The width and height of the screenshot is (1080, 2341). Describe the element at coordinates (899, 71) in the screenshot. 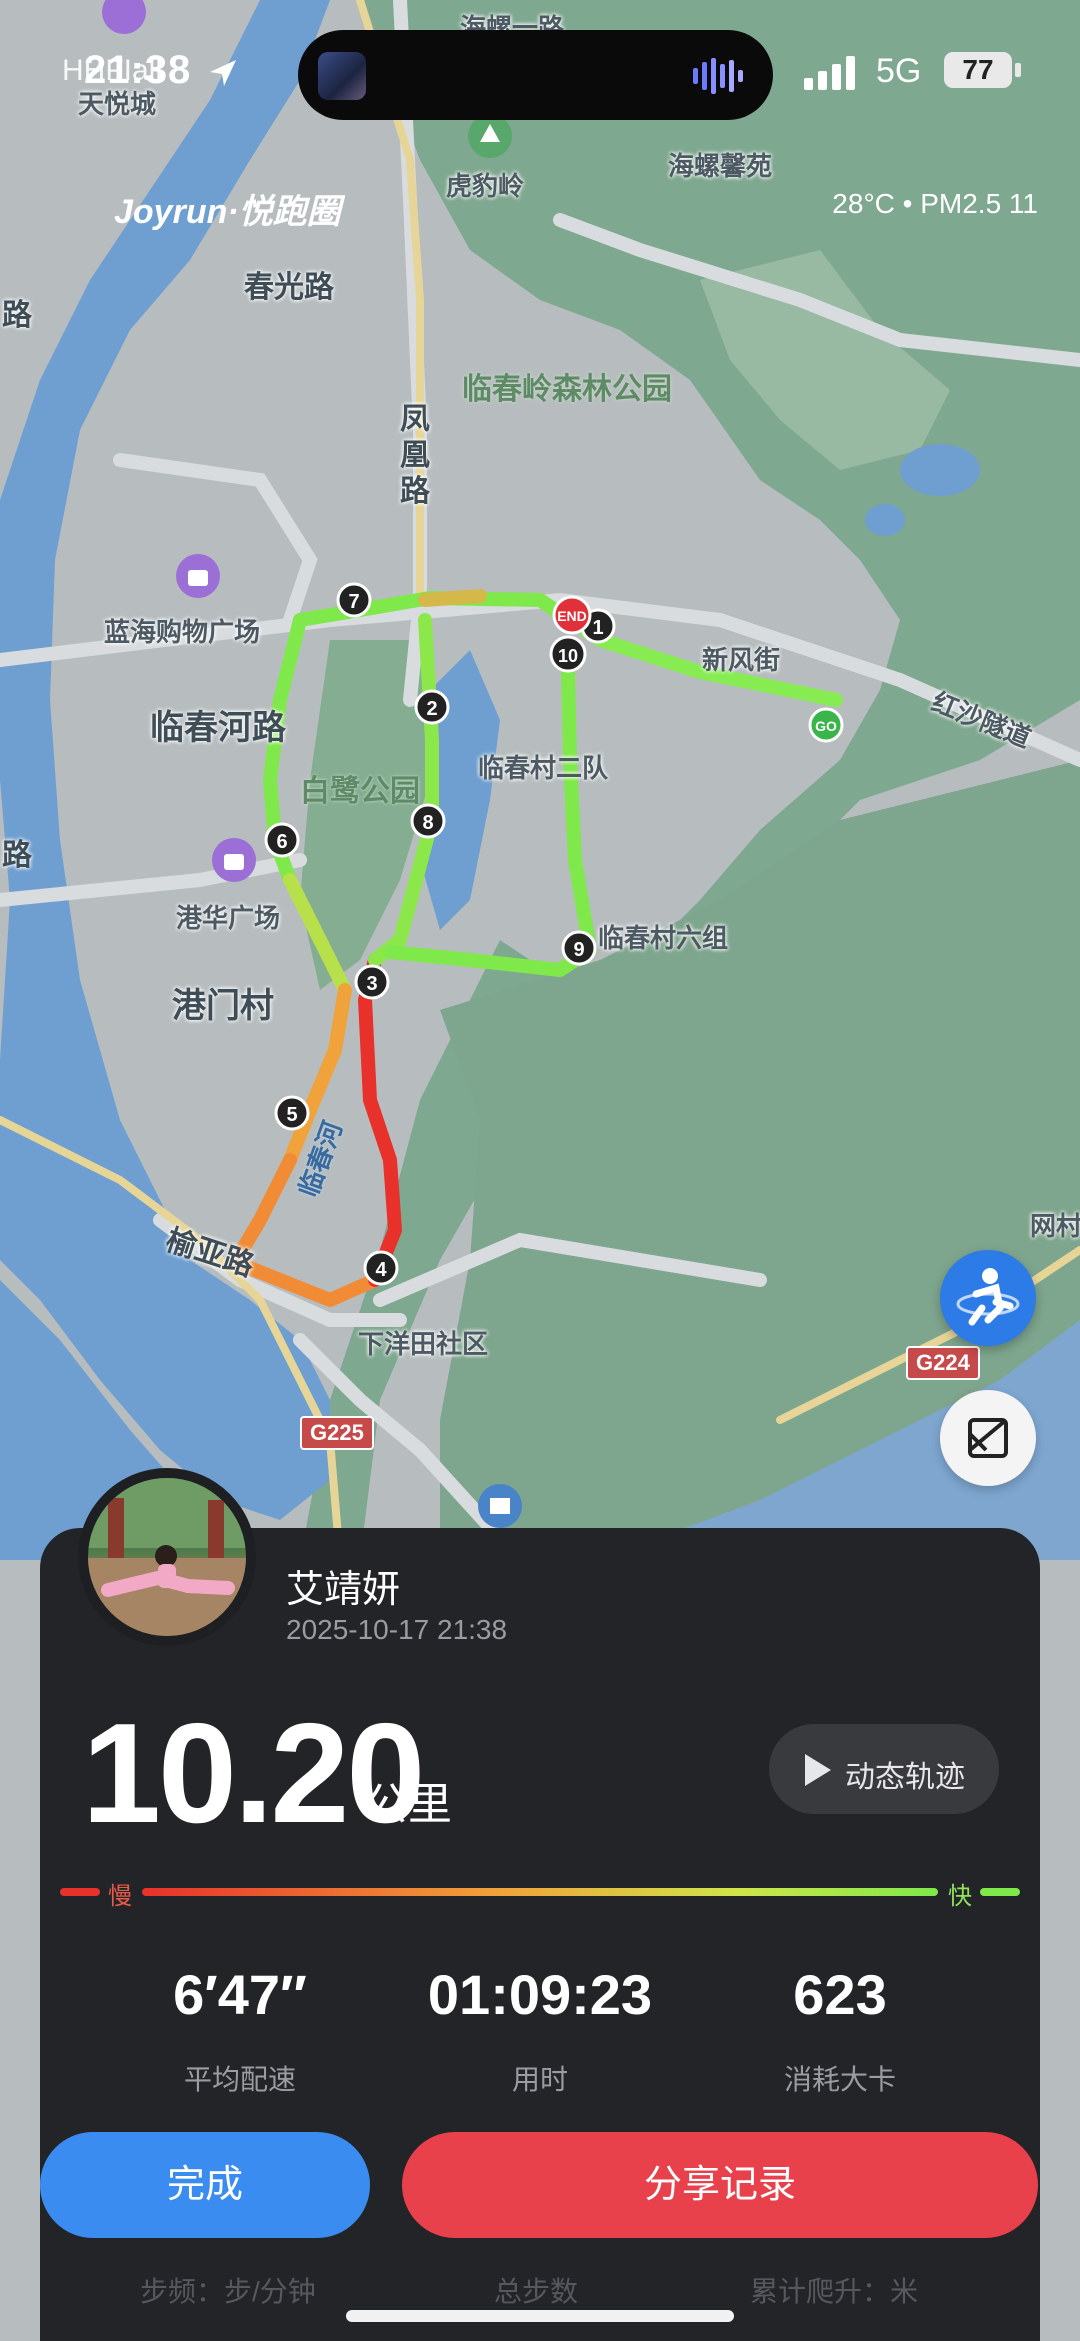

I see `network-type: 5G` at that location.